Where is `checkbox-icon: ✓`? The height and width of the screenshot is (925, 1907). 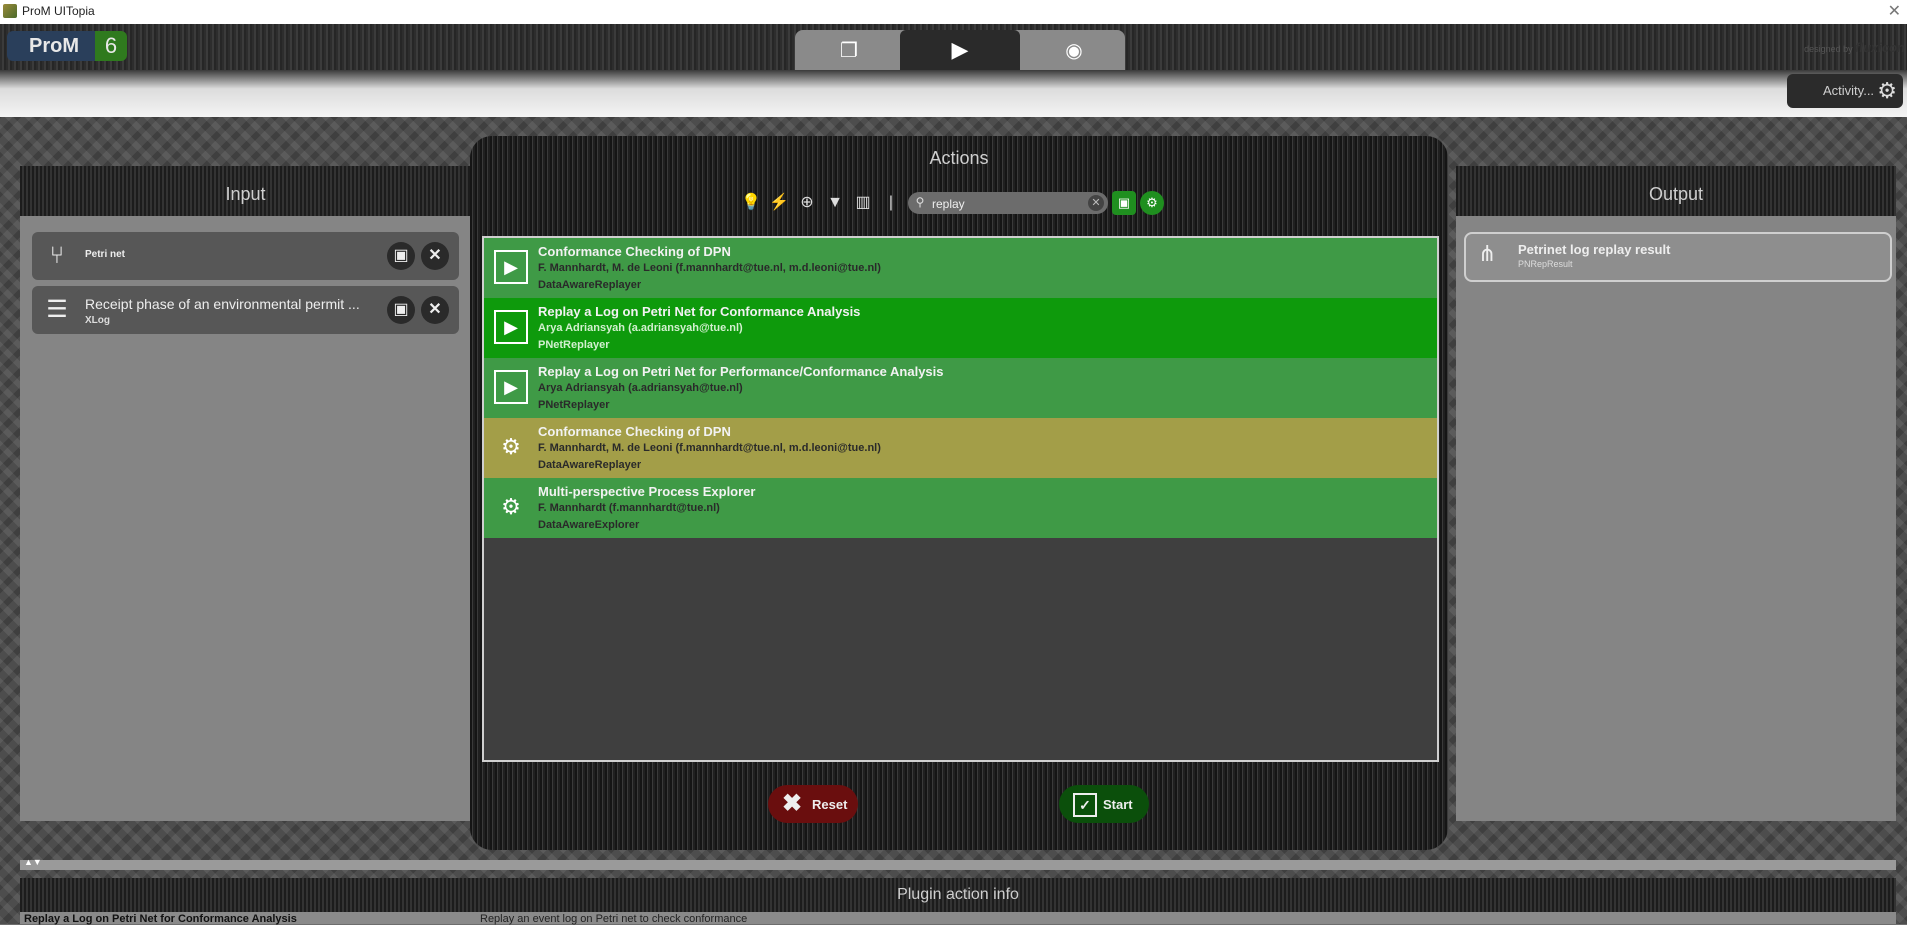 checkbox-icon: ✓ is located at coordinates (1085, 805).